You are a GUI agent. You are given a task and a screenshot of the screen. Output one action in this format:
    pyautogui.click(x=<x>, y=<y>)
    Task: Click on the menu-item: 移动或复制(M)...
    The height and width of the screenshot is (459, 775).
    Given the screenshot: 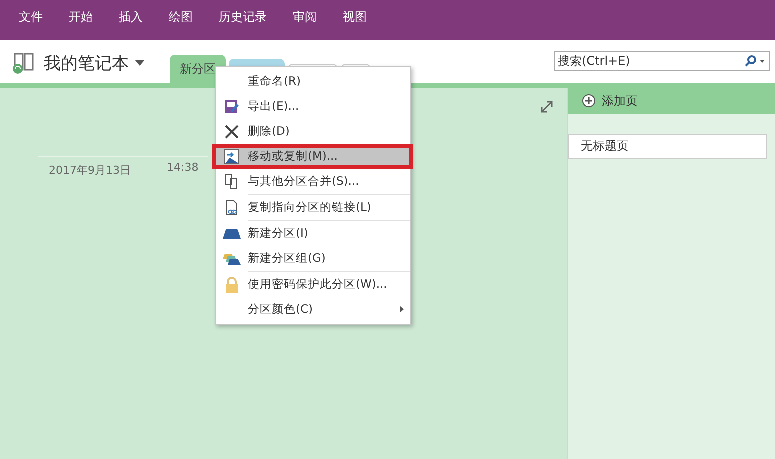 What is the action you would take?
    pyautogui.click(x=312, y=156)
    